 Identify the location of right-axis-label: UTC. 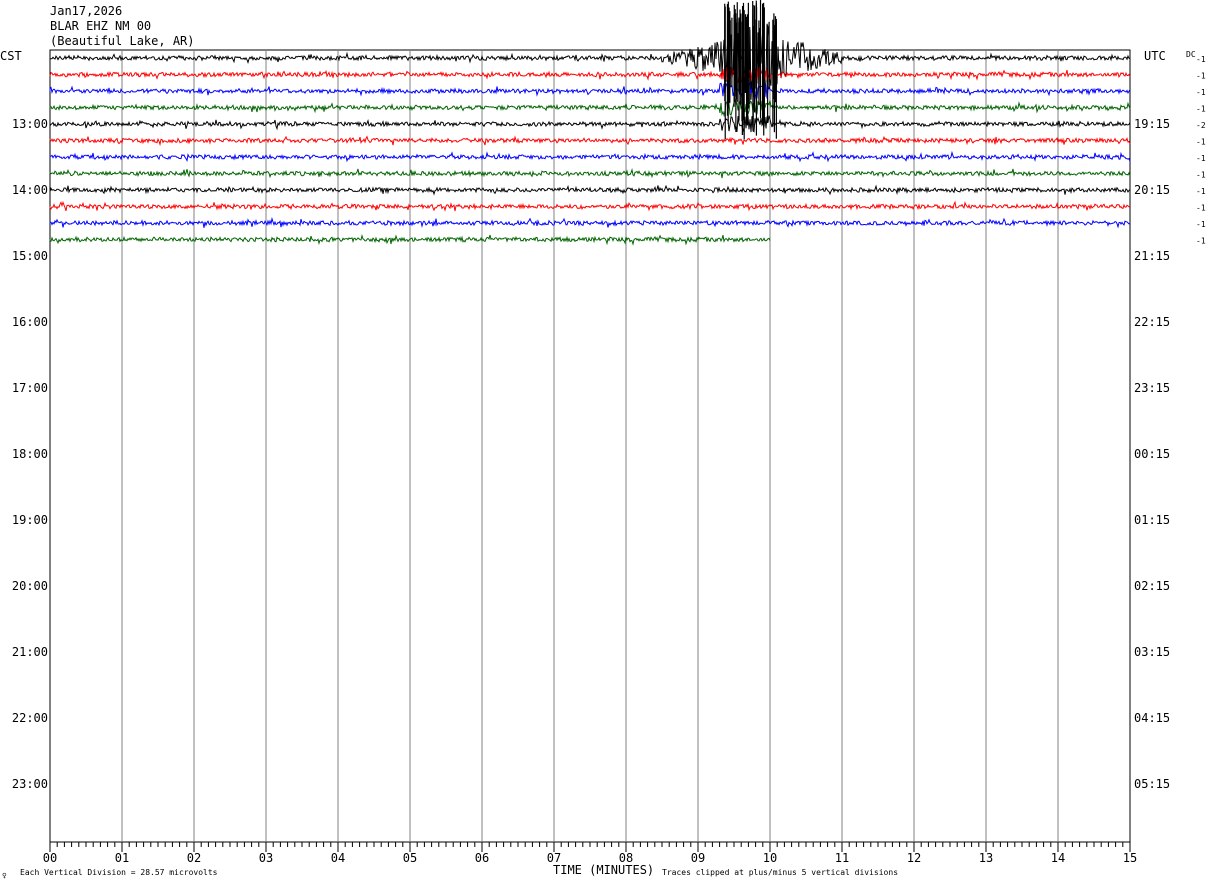
(1155, 56).